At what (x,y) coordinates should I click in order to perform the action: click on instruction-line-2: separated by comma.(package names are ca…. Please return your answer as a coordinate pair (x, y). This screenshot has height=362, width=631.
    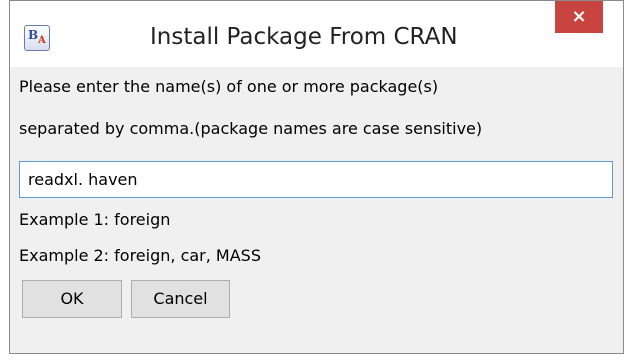
    Looking at the image, I should click on (251, 128).